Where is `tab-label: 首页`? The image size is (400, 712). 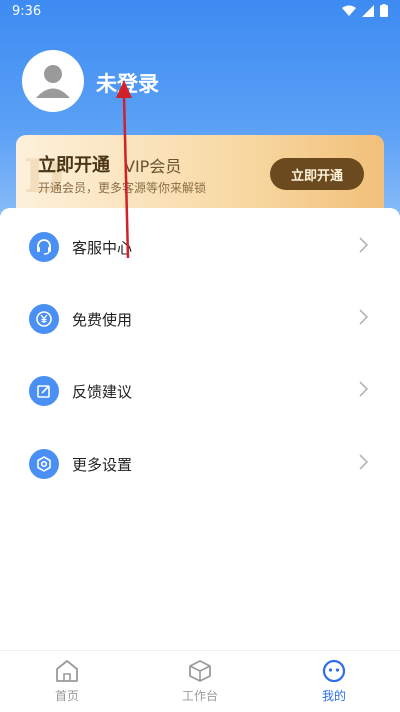
tab-label: 首页 is located at coordinates (66, 696).